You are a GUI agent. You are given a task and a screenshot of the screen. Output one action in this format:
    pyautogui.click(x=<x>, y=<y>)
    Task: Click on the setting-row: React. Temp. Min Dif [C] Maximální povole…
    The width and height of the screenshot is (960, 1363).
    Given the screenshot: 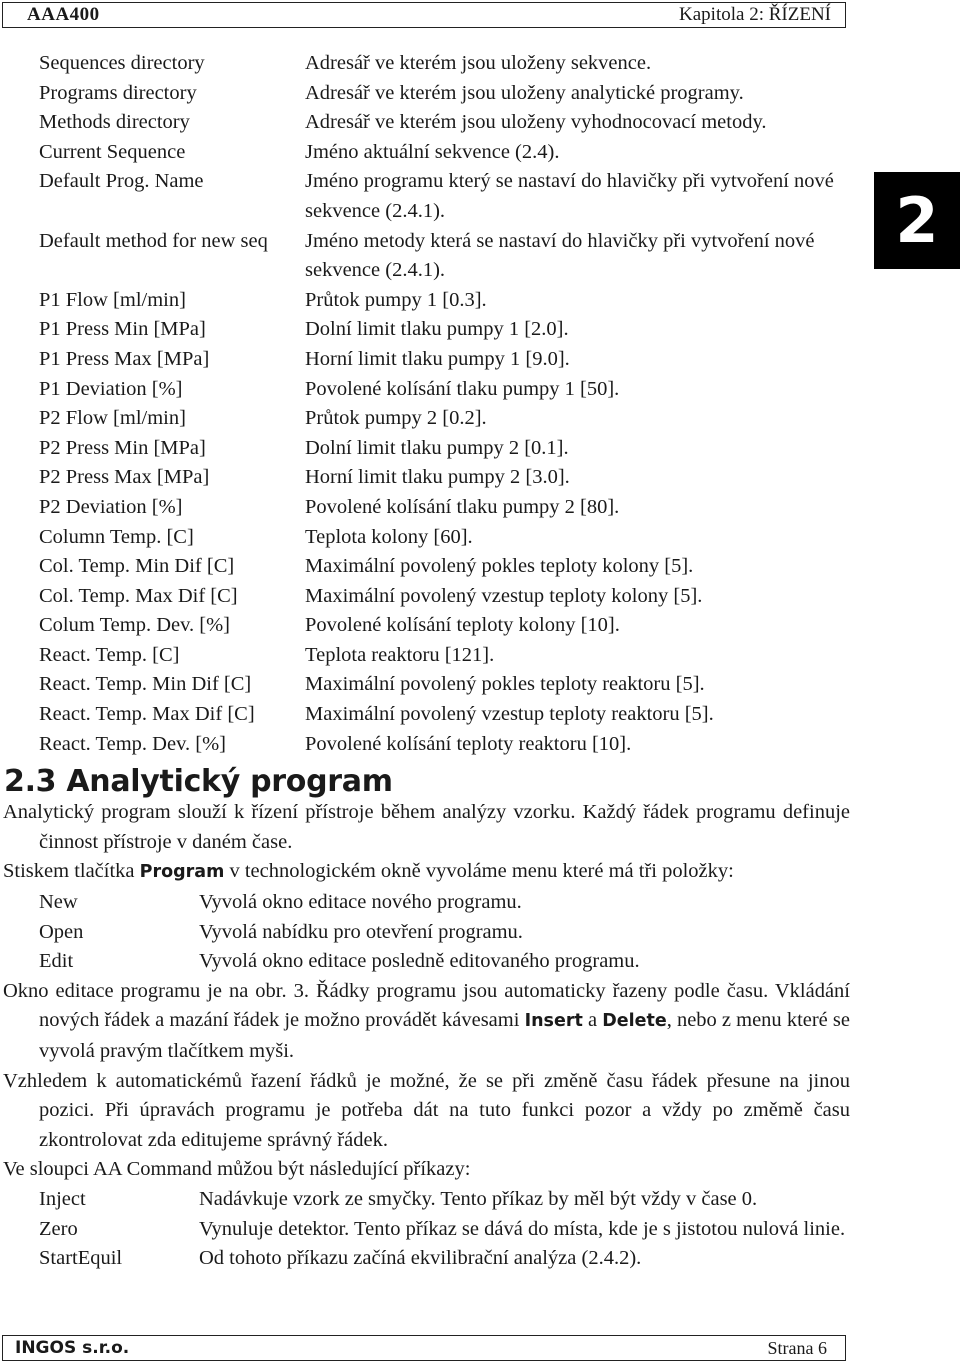 What is the action you would take?
    pyautogui.click(x=425, y=685)
    